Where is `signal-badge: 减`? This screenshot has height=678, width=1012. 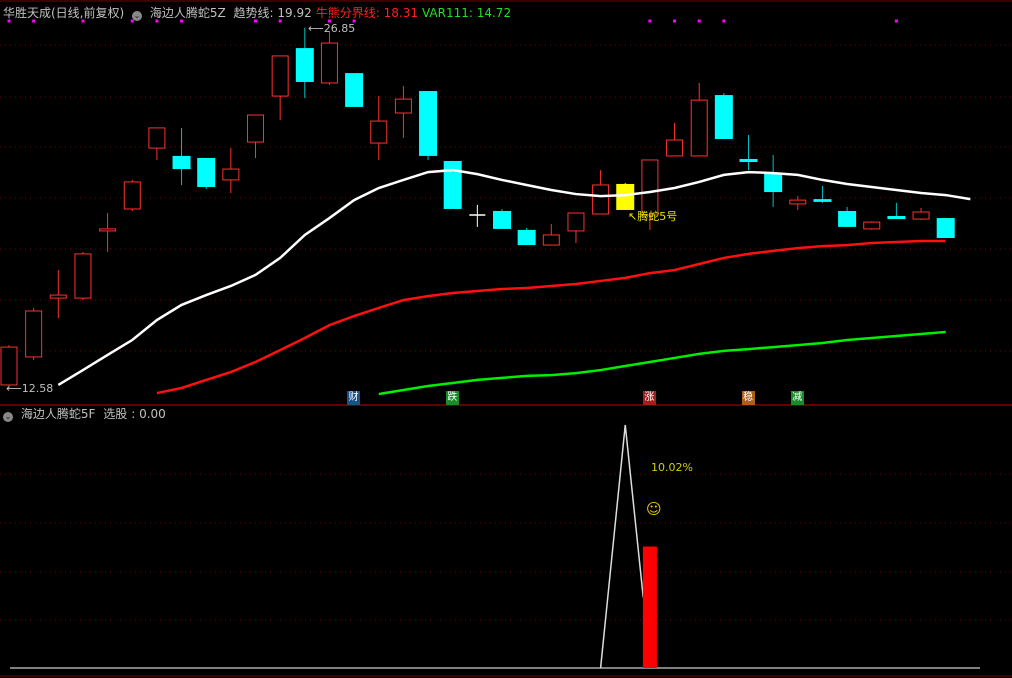 signal-badge: 减 is located at coordinates (797, 398).